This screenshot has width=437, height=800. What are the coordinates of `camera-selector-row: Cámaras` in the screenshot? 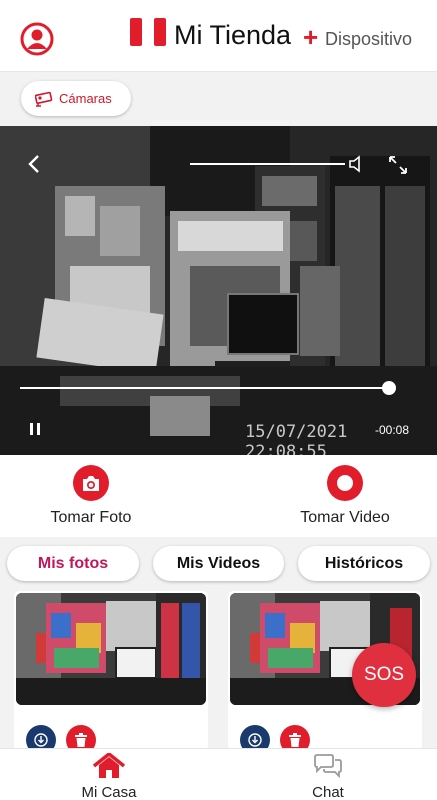 It's located at (218, 99).